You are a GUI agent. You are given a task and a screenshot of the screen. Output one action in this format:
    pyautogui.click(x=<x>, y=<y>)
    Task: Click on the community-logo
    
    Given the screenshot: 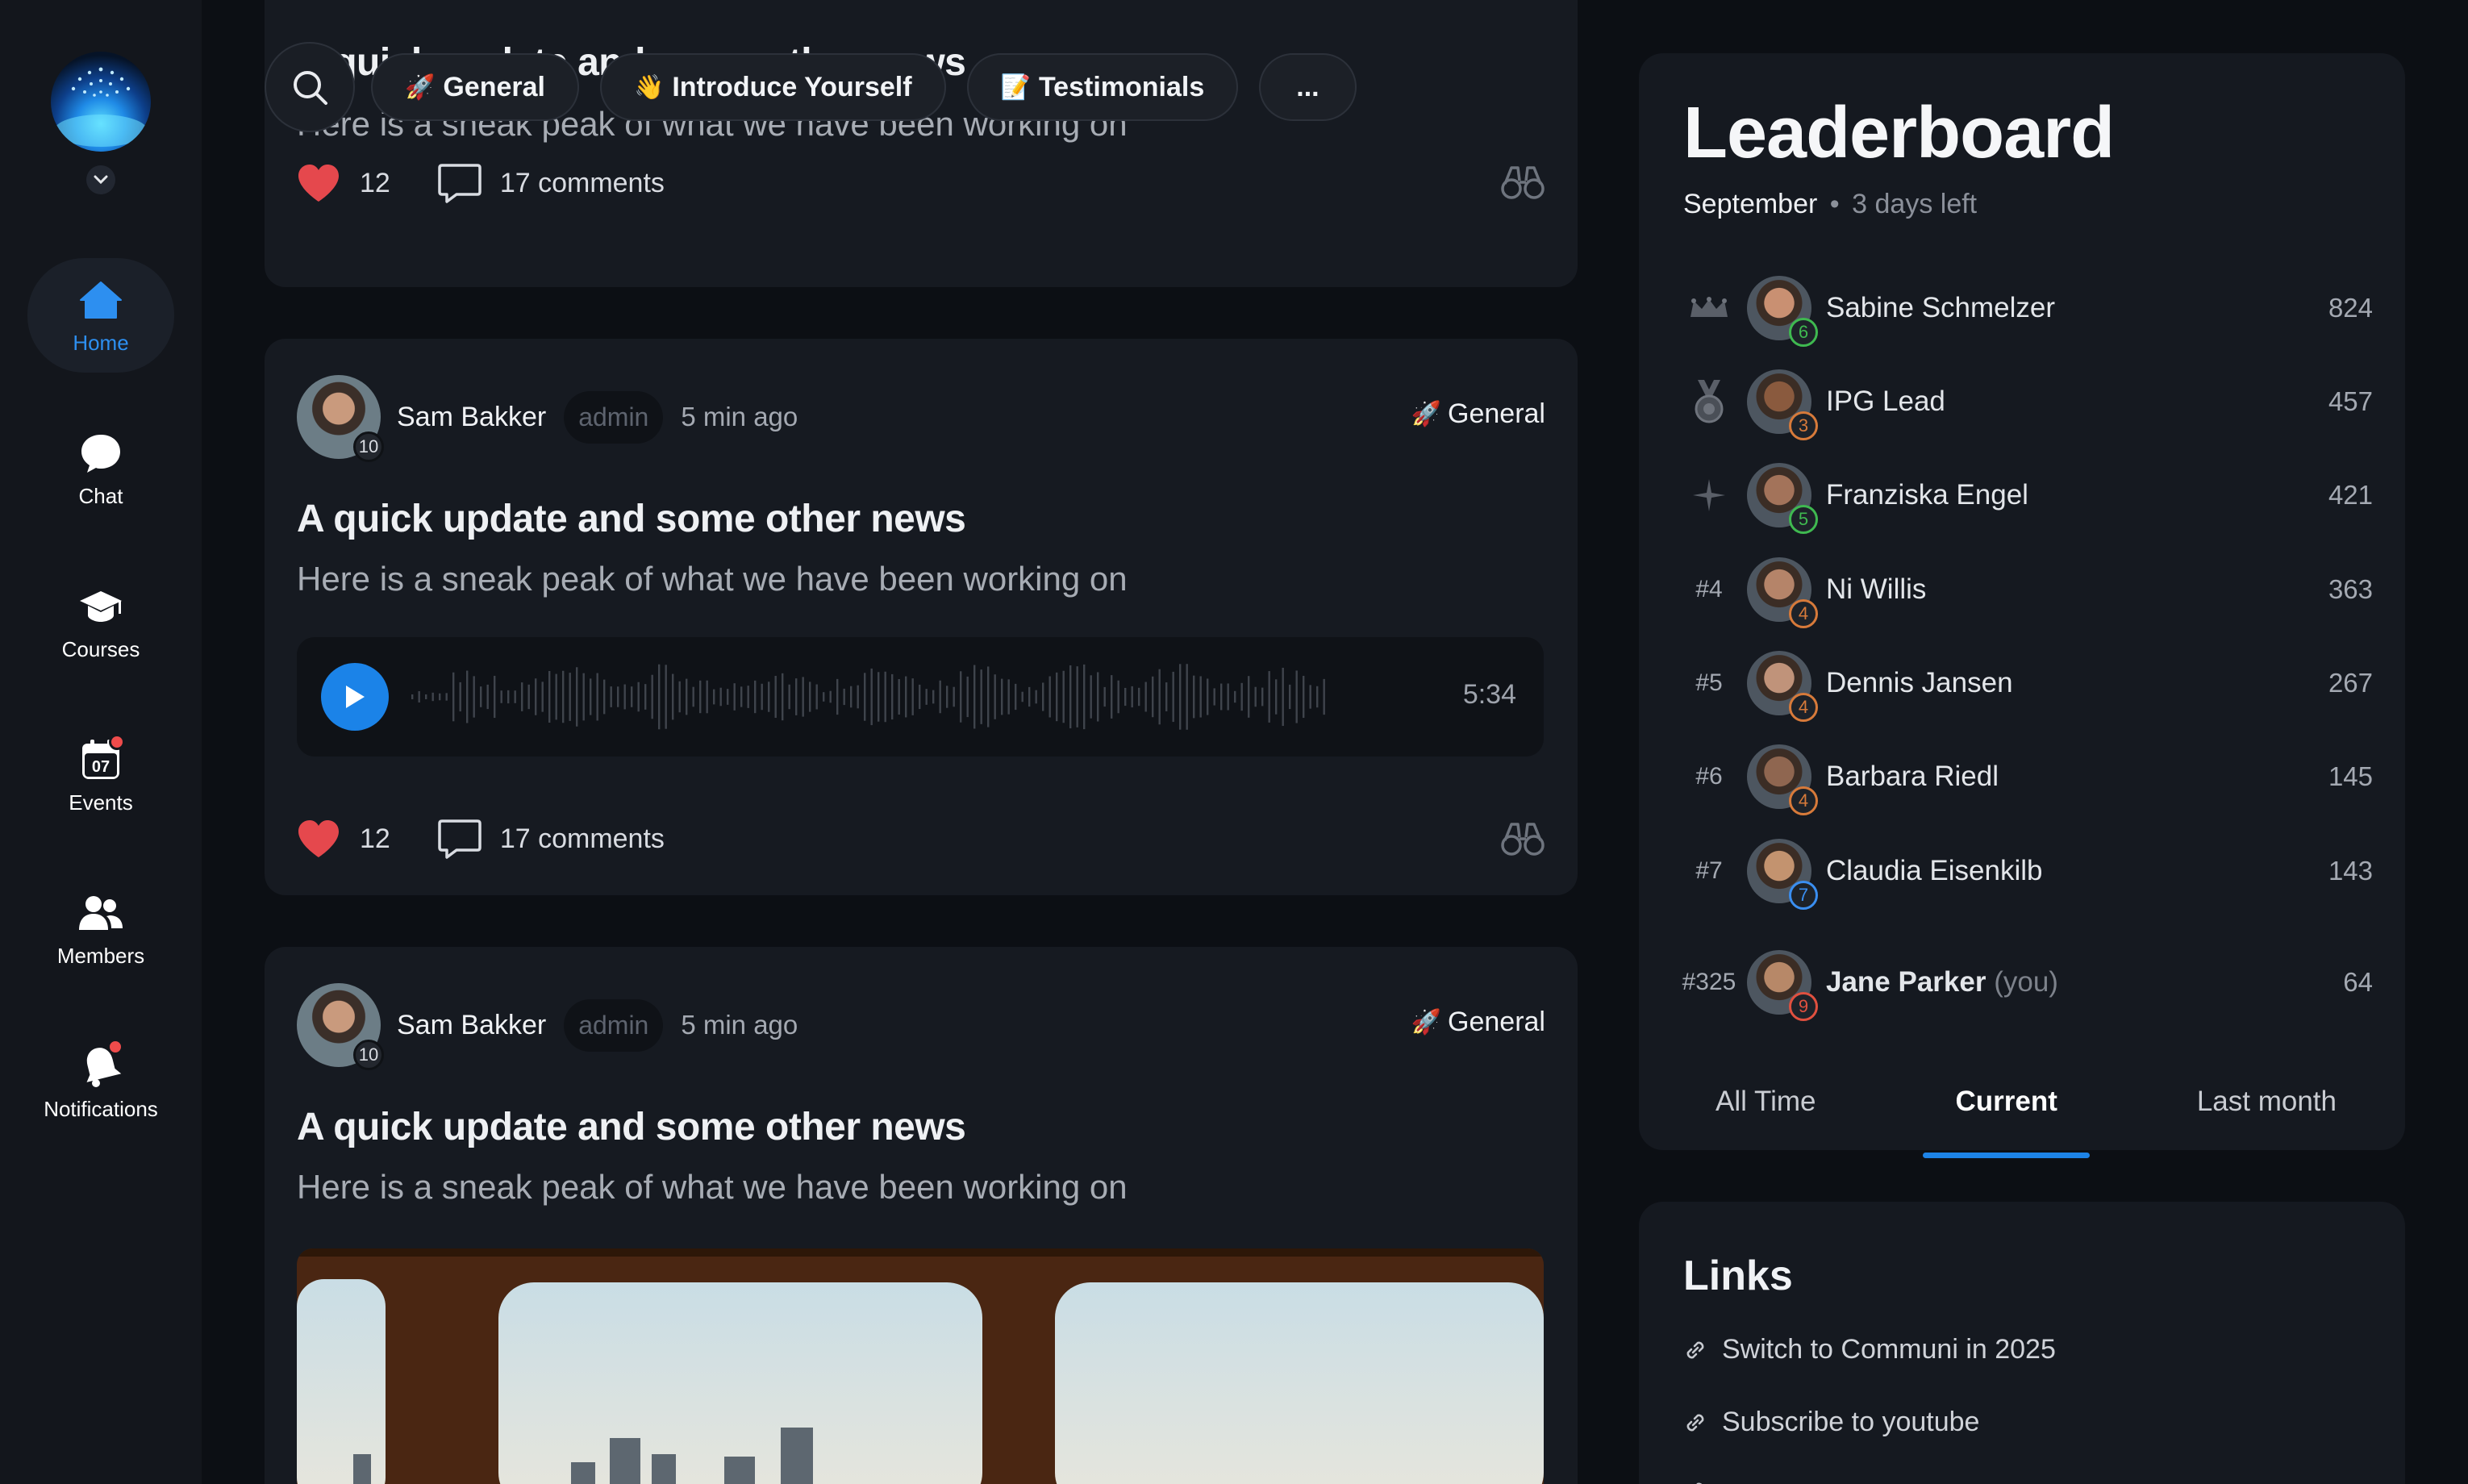 What is the action you would take?
    pyautogui.click(x=101, y=102)
    